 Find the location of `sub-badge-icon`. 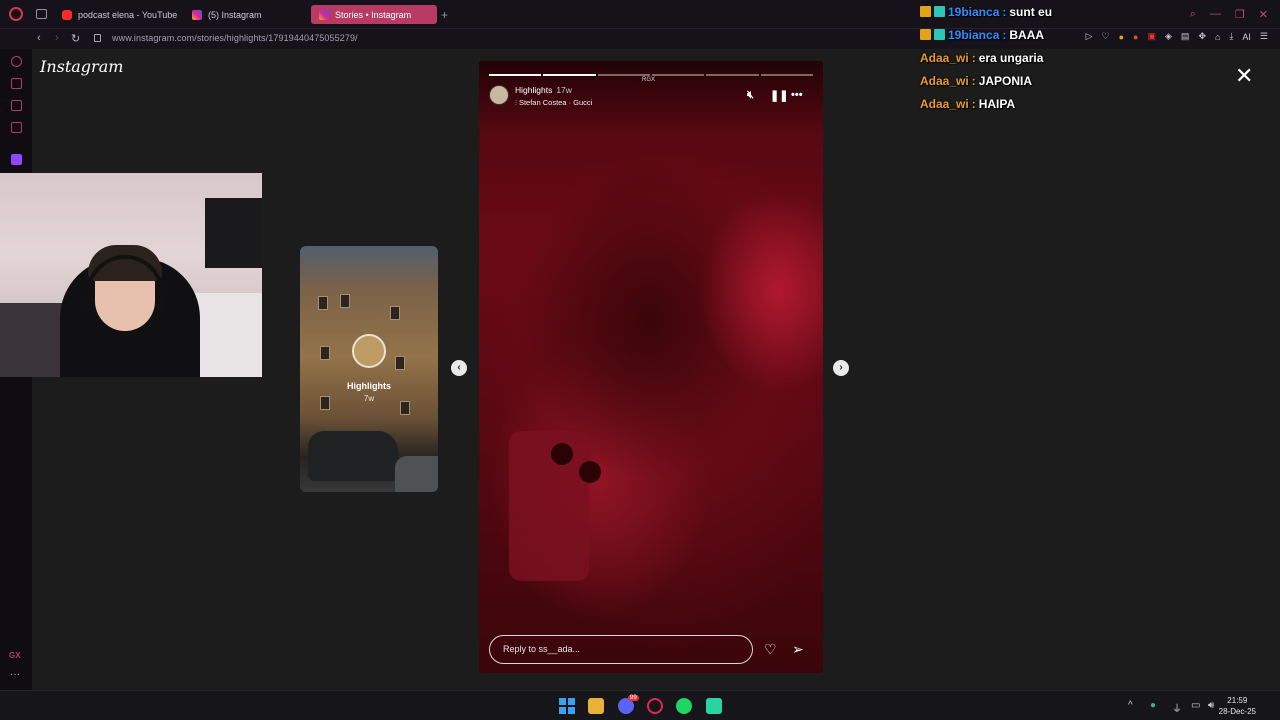

sub-badge-icon is located at coordinates (939, 11).